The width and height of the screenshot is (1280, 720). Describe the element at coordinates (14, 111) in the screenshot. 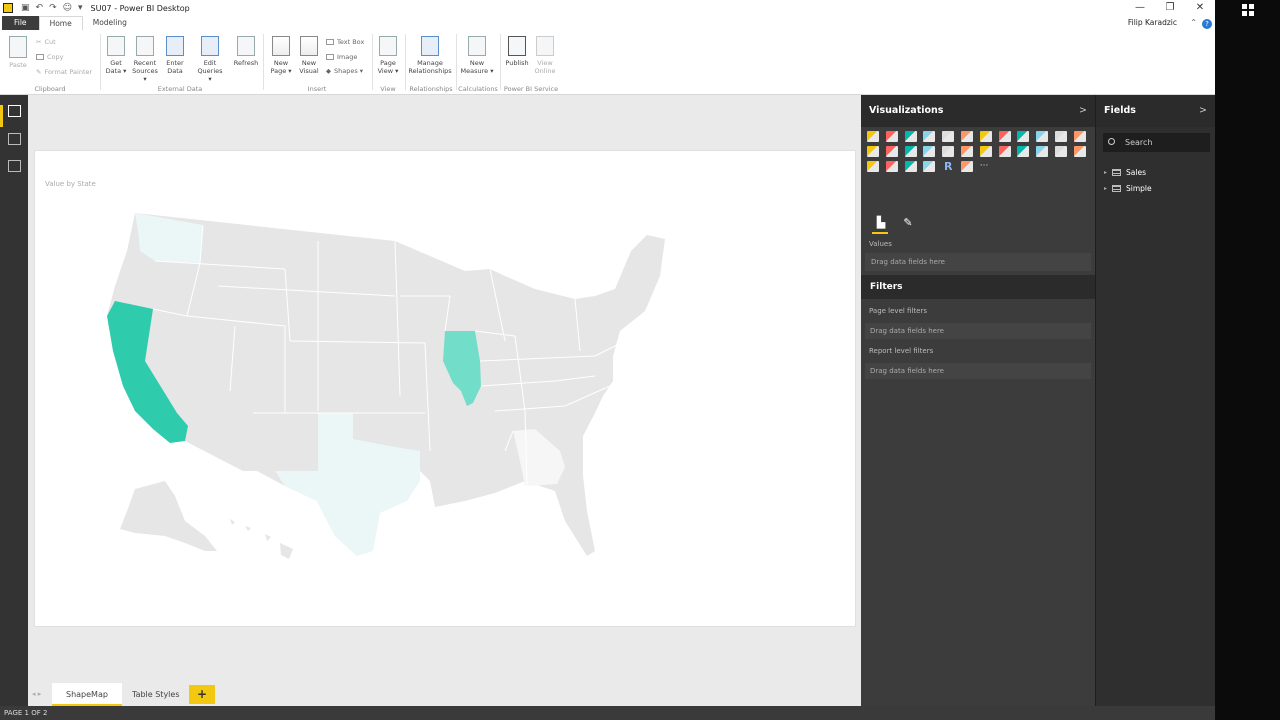

I see `report-view-icon` at that location.